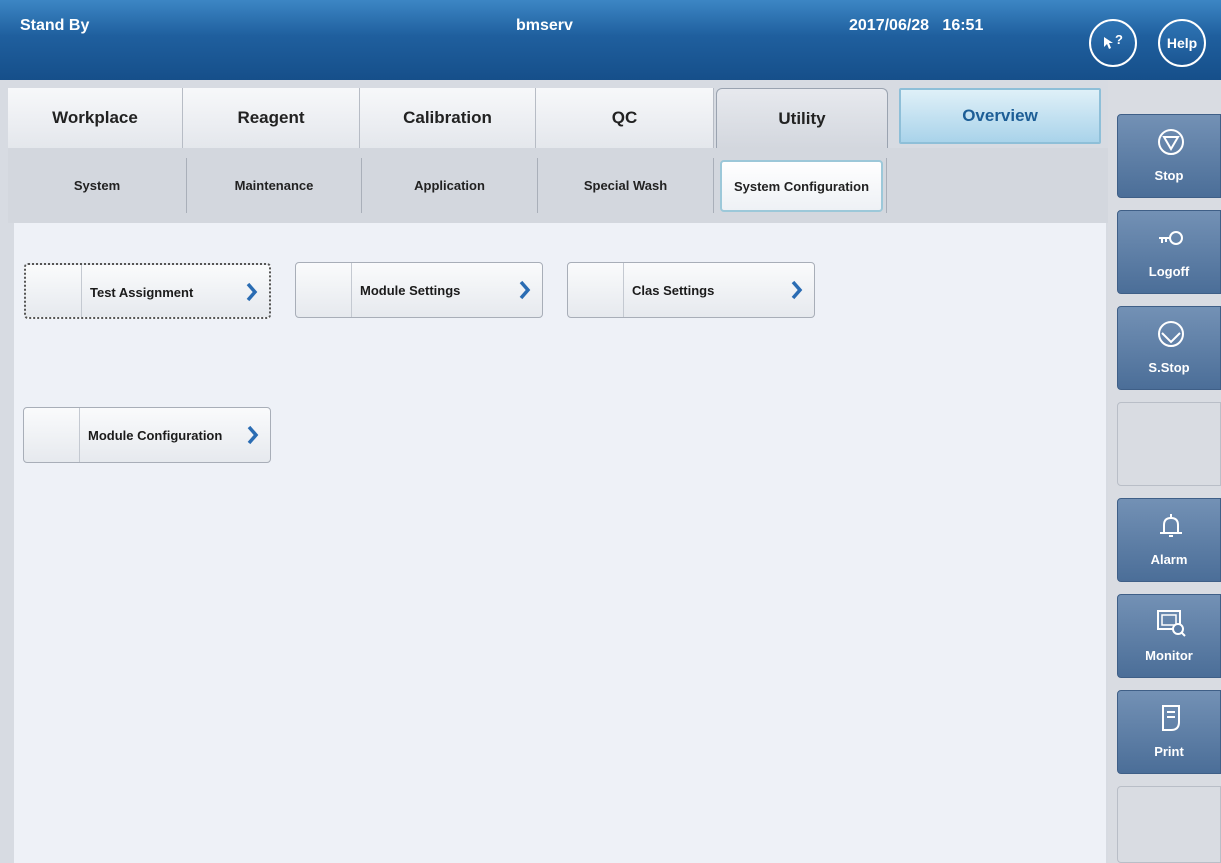 This screenshot has height=863, width=1221. I want to click on subtab-special-wash: Special Wash, so click(626, 185).